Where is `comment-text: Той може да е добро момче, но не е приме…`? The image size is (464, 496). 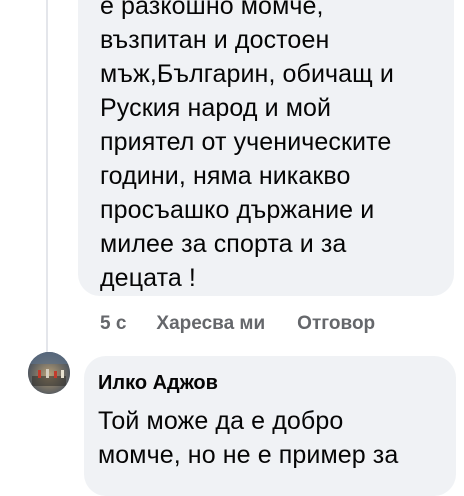
comment-text: Той може да е добро момче, но не е приме… is located at coordinates (248, 438).